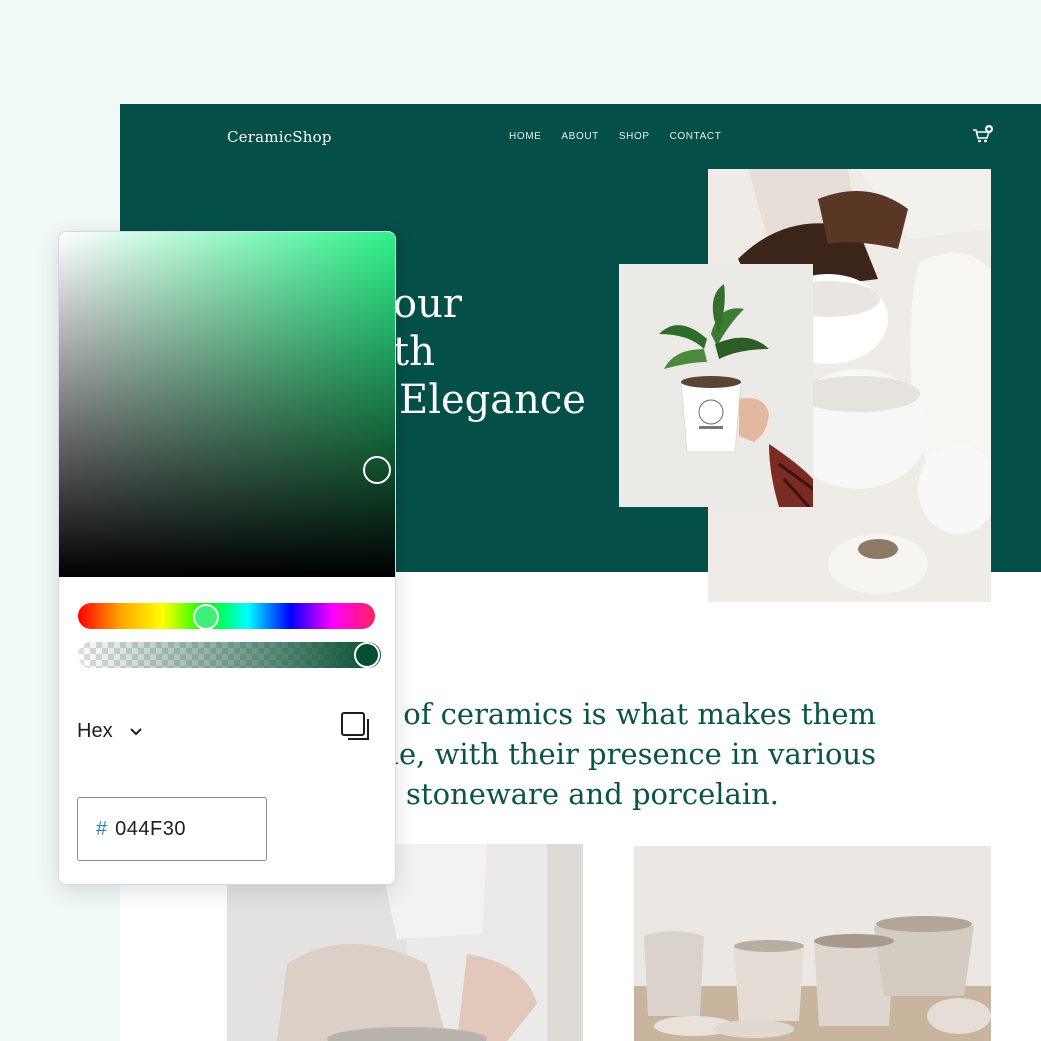  Describe the element at coordinates (95, 731) in the screenshot. I see `color-mode-label: Hex` at that location.